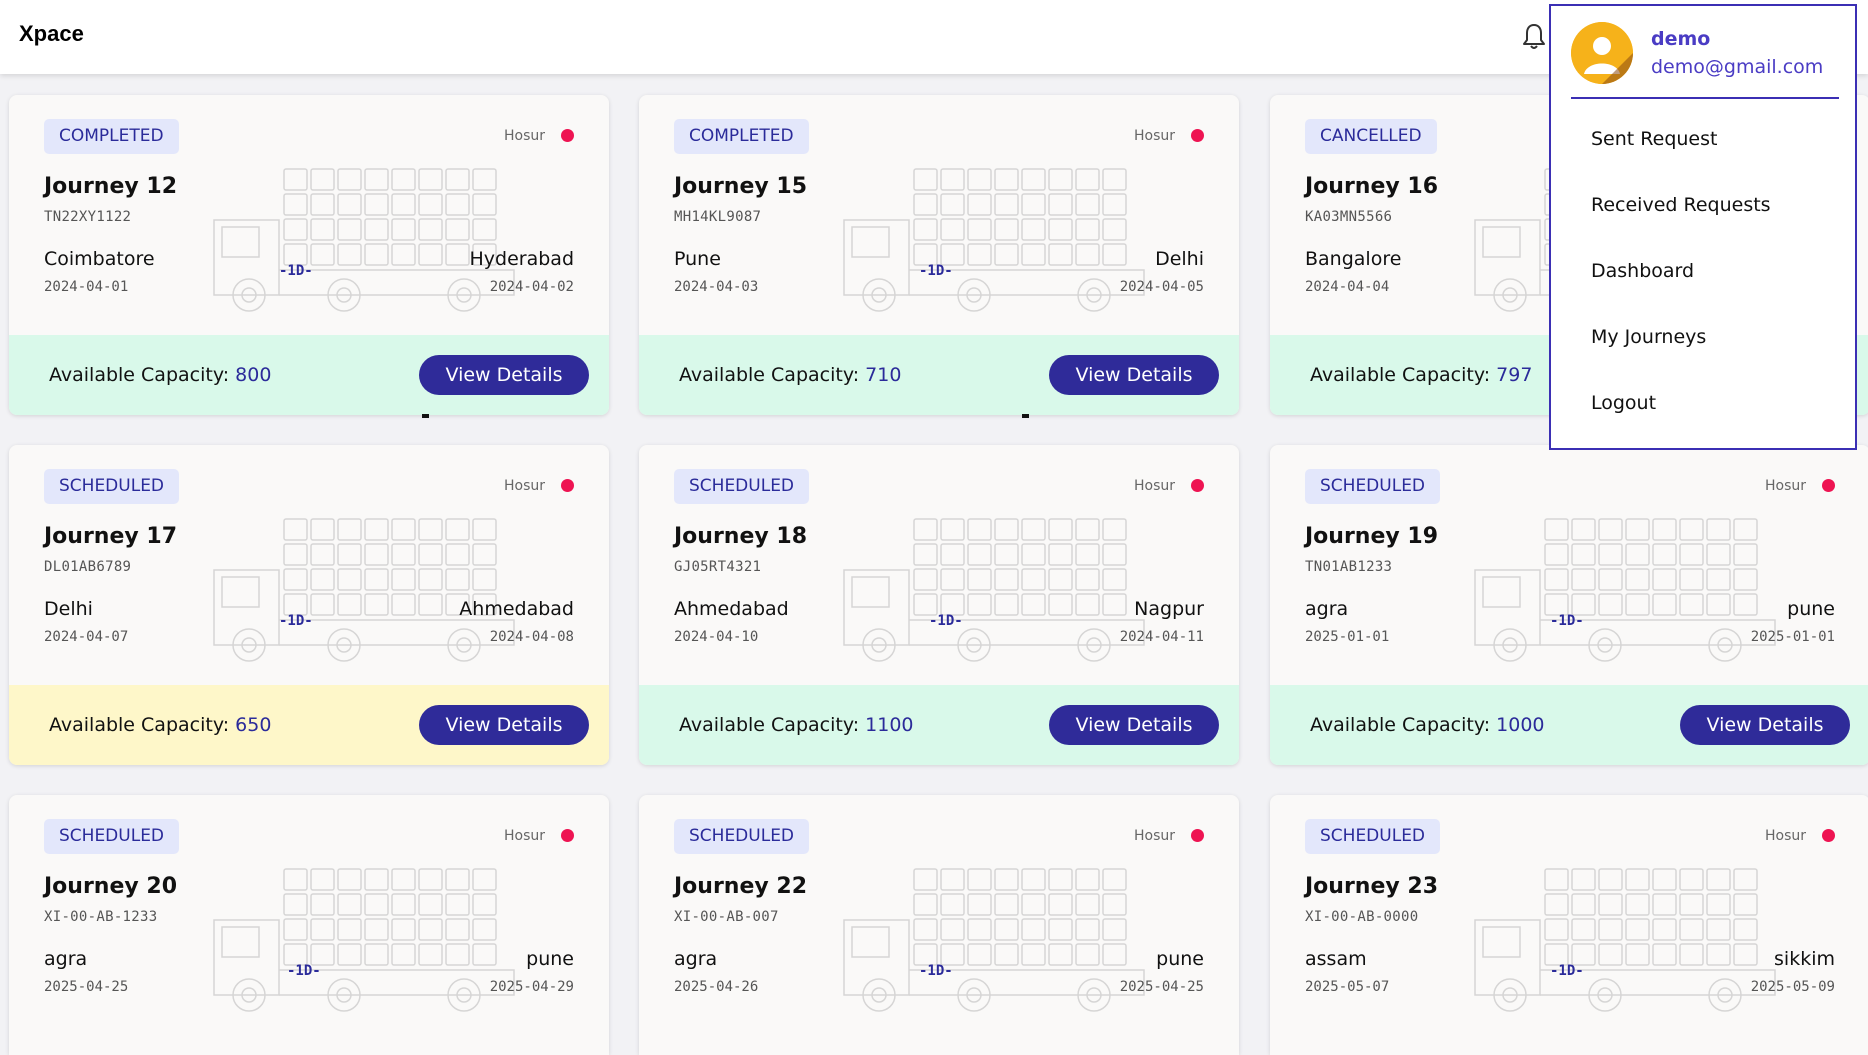 The image size is (1868, 1055). What do you see at coordinates (111, 886) in the screenshot?
I see `journey-title: Journey 20` at bounding box center [111, 886].